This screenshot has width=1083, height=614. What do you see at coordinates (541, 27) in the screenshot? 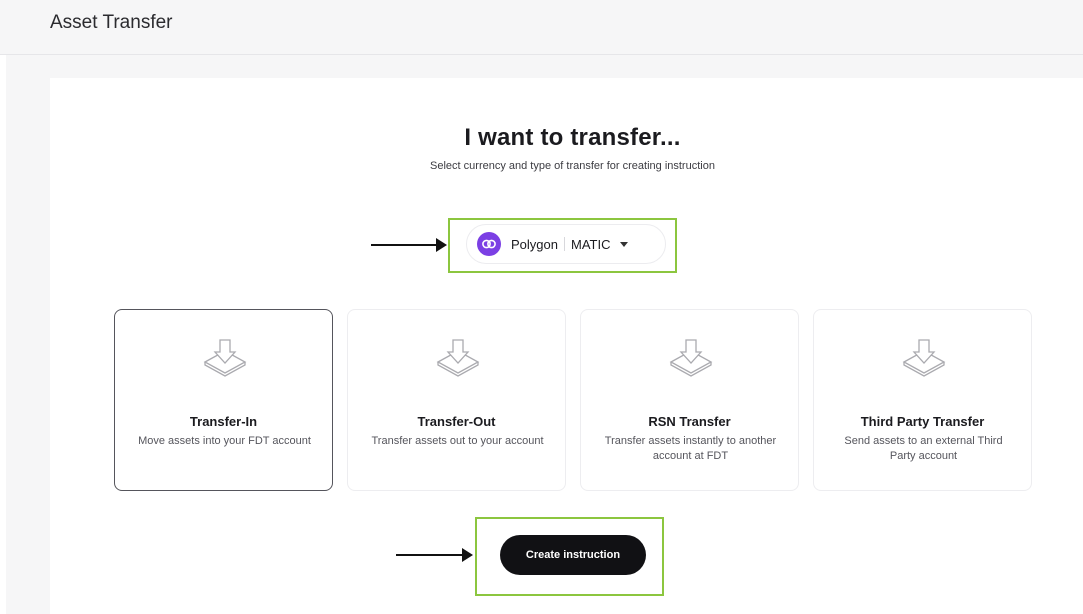
I see `page-header: Asset Transfer` at bounding box center [541, 27].